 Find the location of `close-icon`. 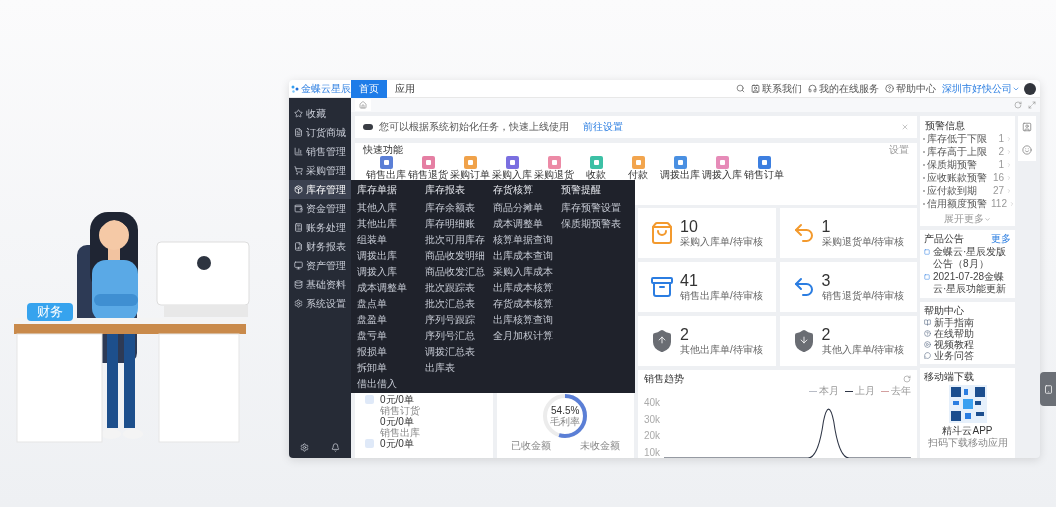

close-icon is located at coordinates (905, 127).